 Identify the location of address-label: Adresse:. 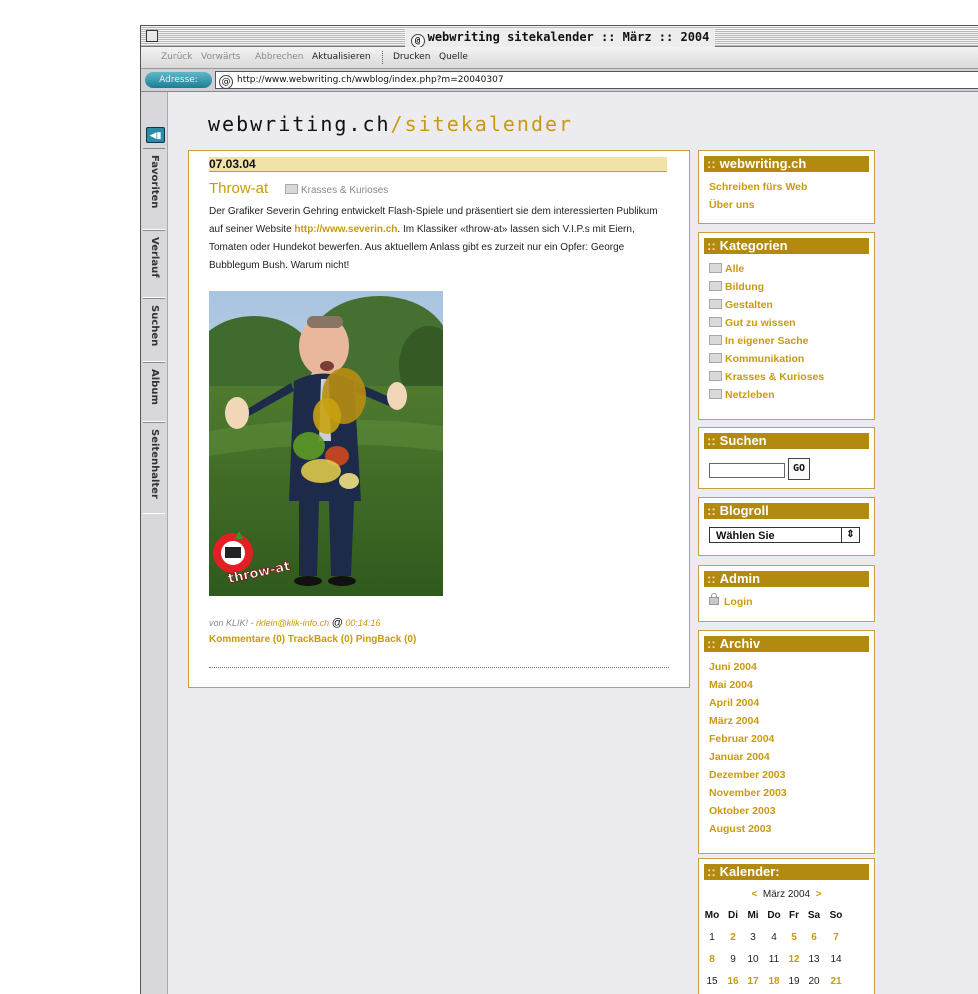
(178, 80).